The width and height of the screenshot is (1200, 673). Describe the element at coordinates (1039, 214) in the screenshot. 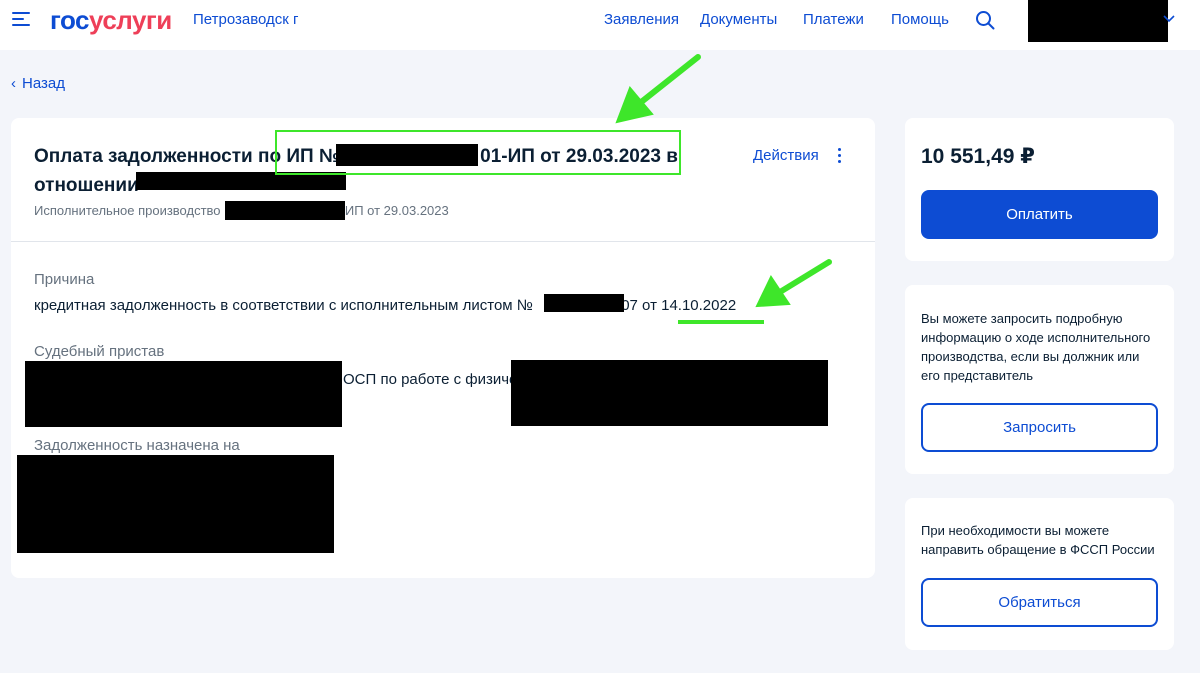

I see `pay-button: Оплатить` at that location.